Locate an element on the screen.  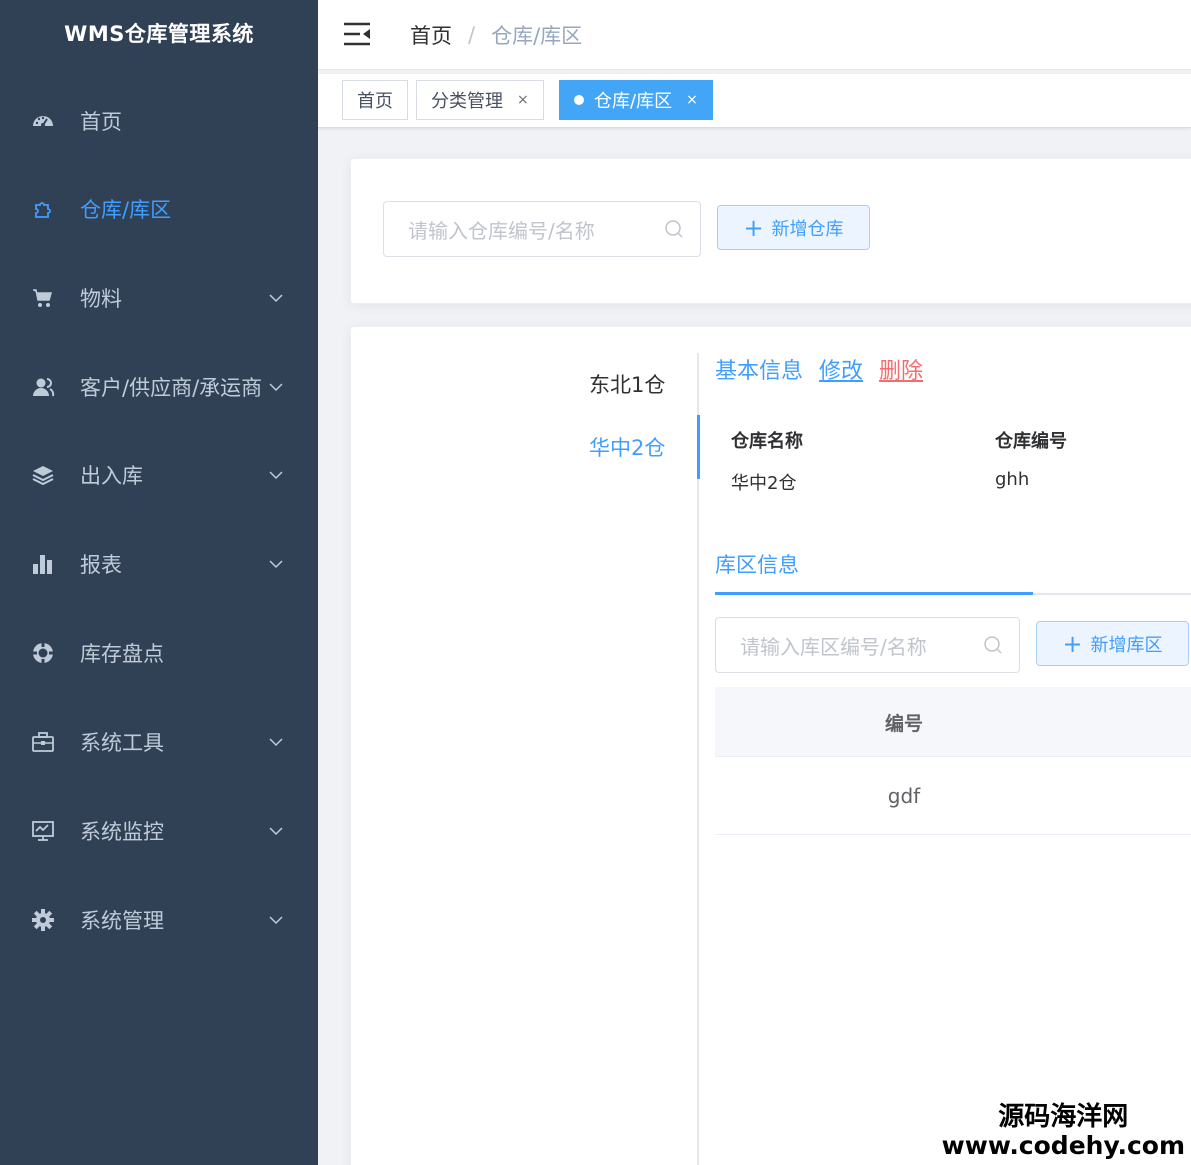
sidebar-item-home: 首页 is located at coordinates (159, 120).